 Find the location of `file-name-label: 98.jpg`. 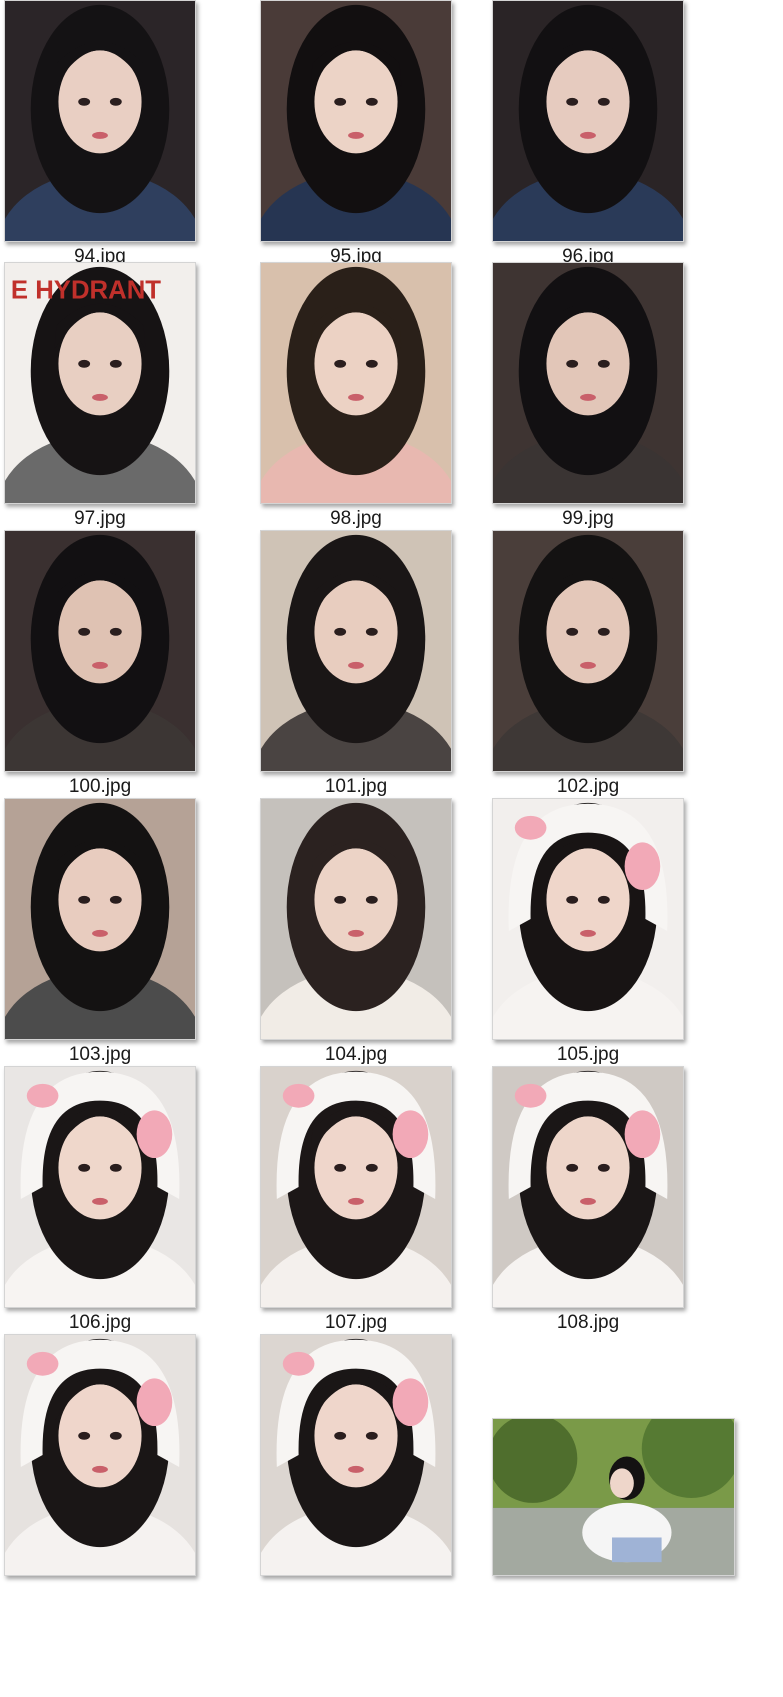

file-name-label: 98.jpg is located at coordinates (356, 518).